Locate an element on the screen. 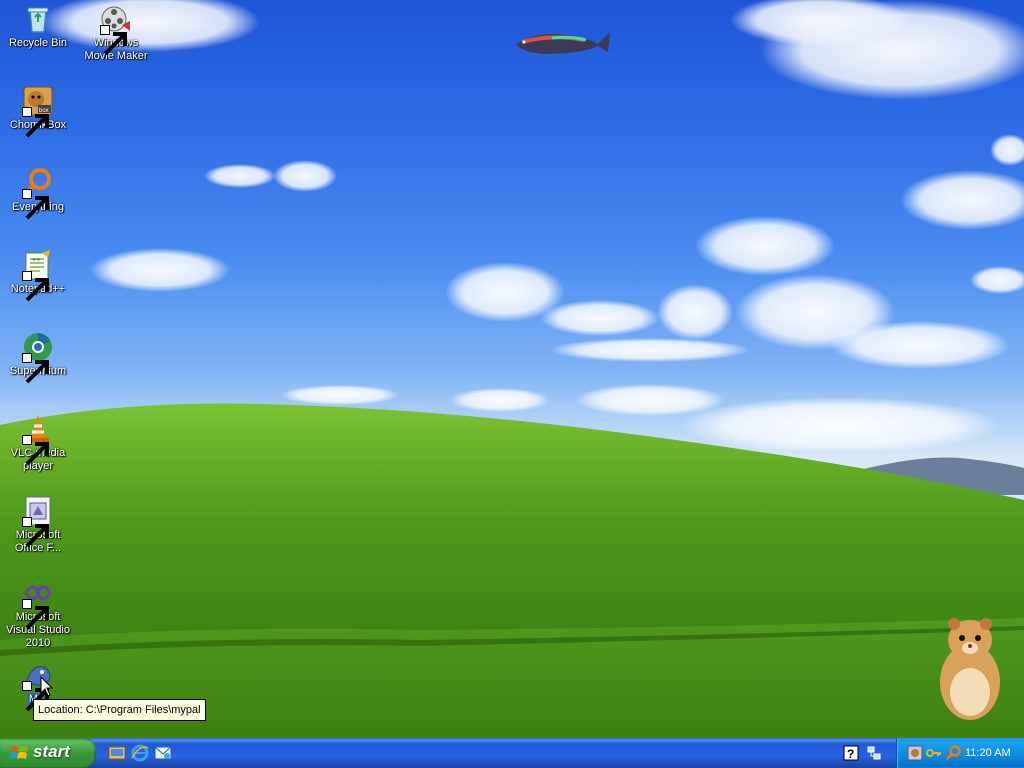 The width and height of the screenshot is (1024, 768). desktop-icon-everything: Everything is located at coordinates (38, 193).